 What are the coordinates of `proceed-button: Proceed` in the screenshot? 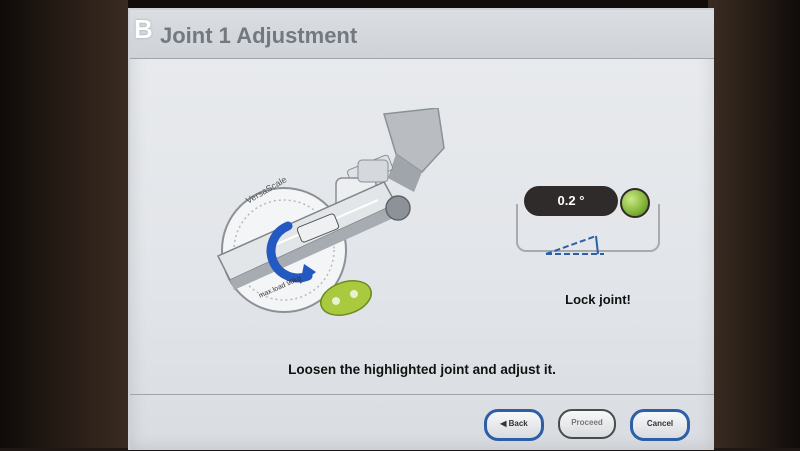 It's located at (587, 424).